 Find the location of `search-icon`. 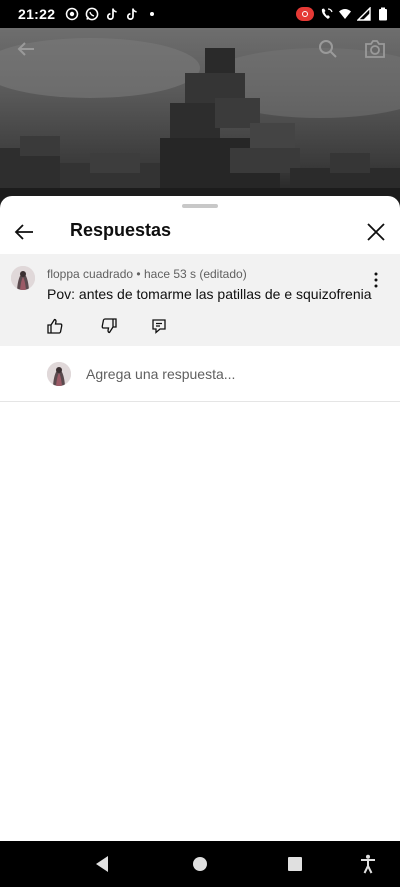

search-icon is located at coordinates (328, 49).